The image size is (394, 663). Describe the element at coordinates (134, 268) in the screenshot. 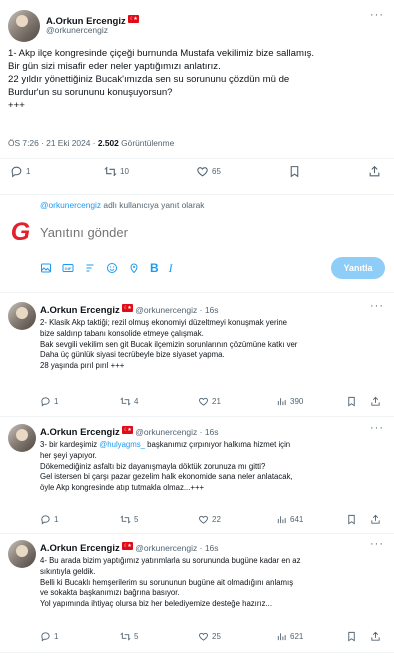

I see `location-icon` at that location.